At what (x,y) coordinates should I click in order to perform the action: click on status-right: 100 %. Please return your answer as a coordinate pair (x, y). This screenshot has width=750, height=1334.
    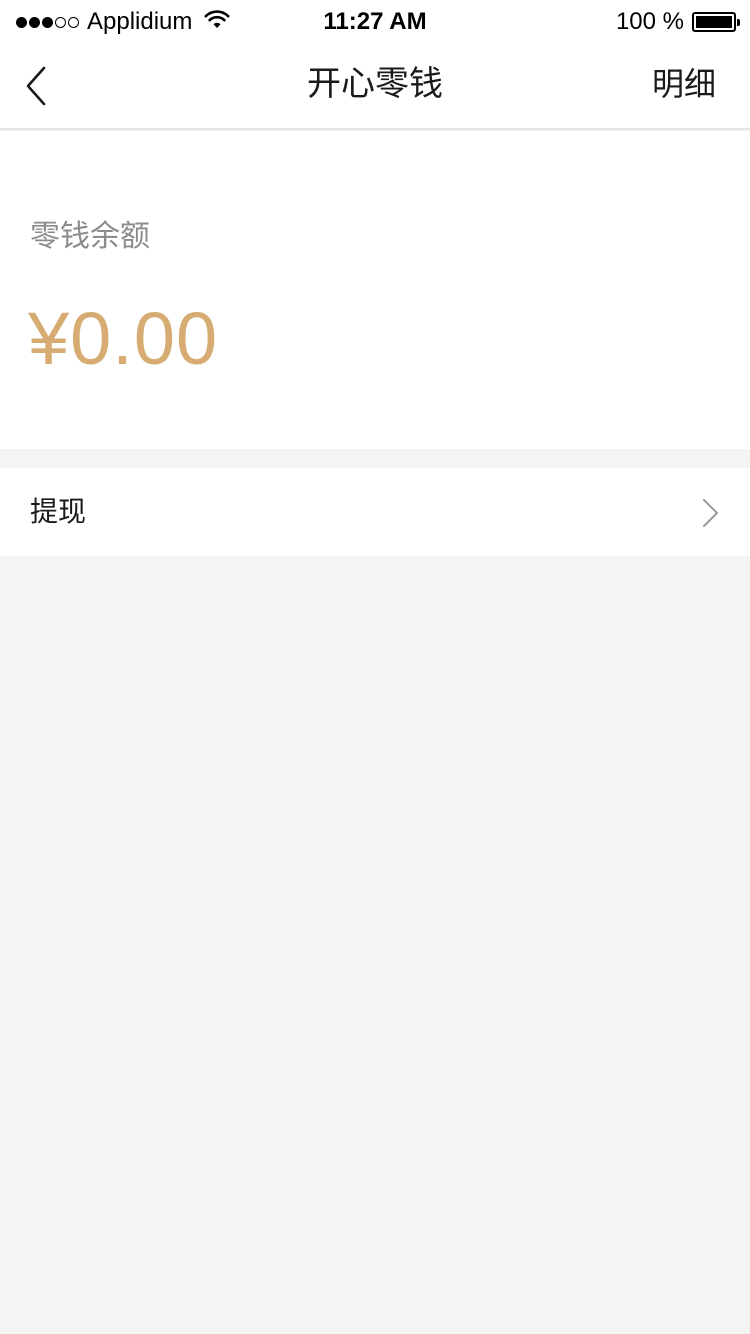
    Looking at the image, I should click on (677, 22).